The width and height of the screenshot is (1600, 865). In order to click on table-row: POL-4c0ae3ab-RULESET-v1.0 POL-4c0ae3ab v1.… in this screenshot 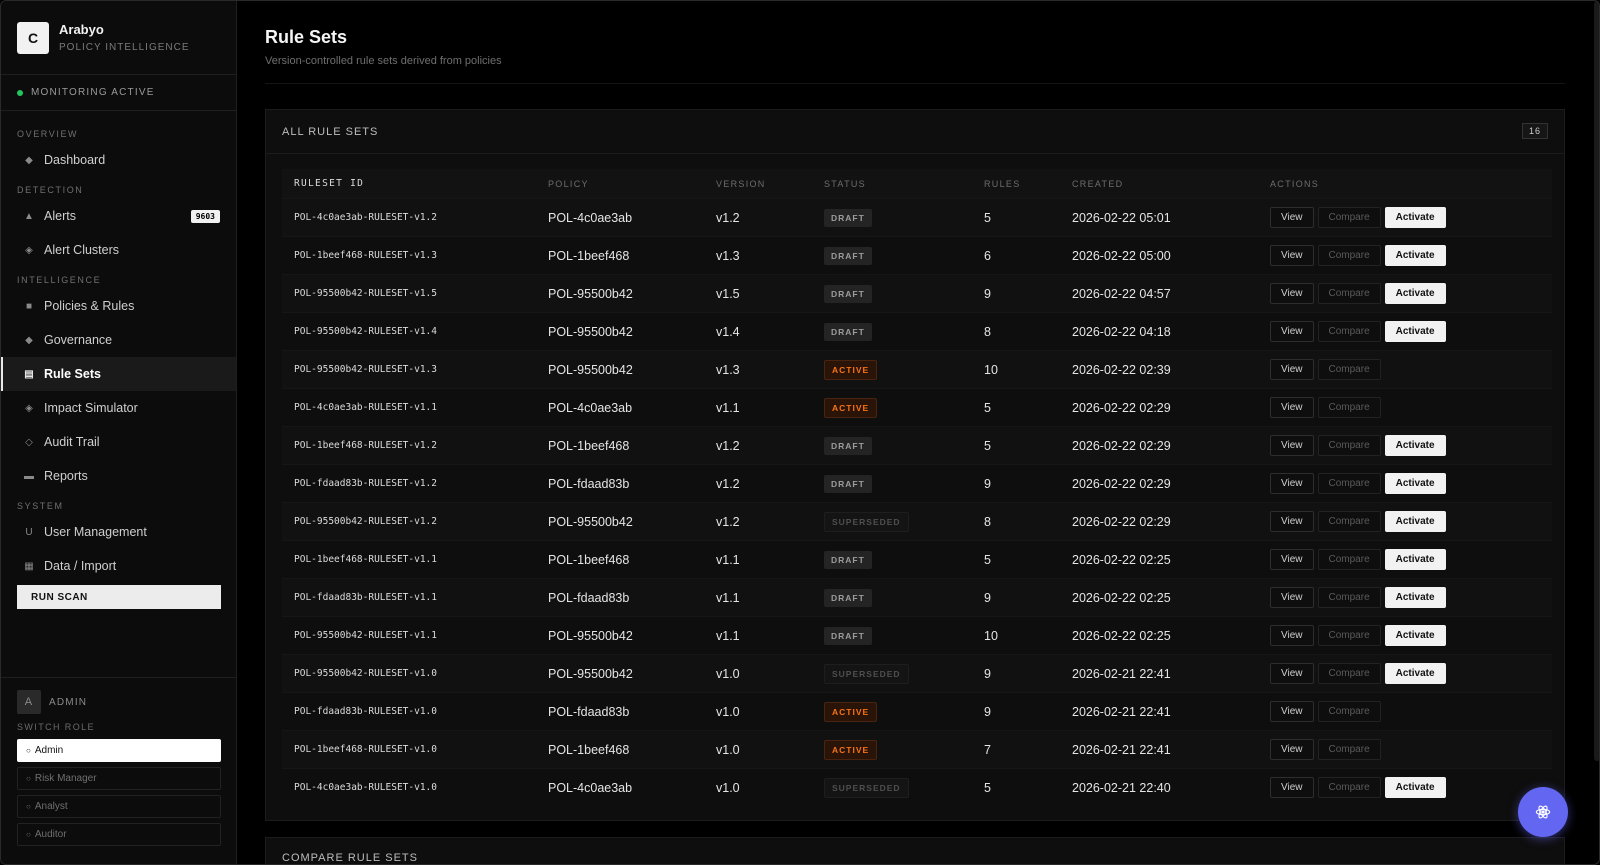, I will do `click(917, 787)`.